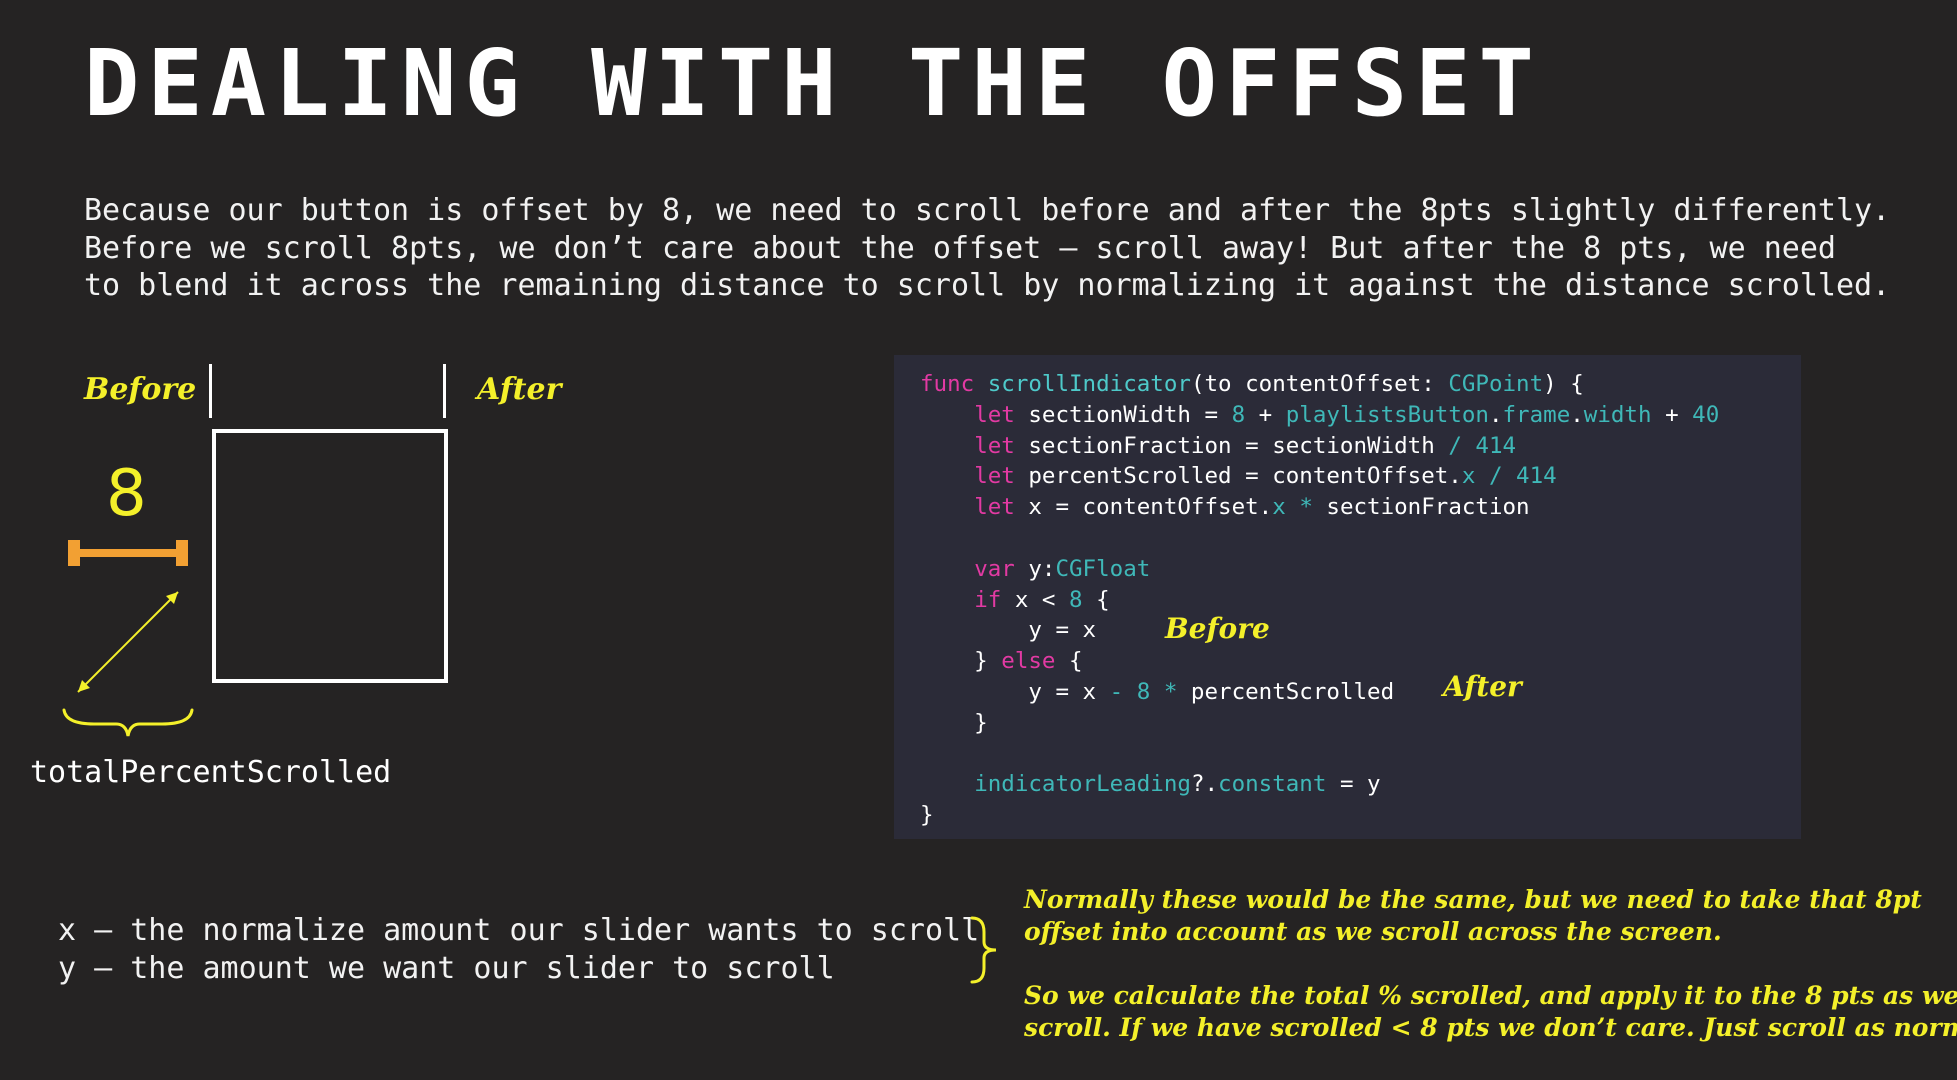  What do you see at coordinates (128, 642) in the screenshot?
I see `diagonal-arrow-icon` at bounding box center [128, 642].